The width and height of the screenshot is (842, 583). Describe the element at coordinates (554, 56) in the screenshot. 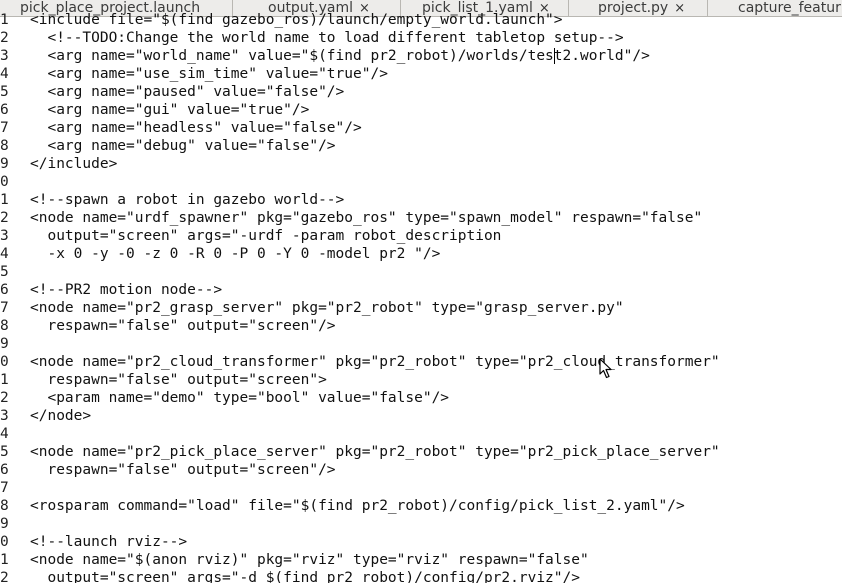

I see `text-cursor` at that location.